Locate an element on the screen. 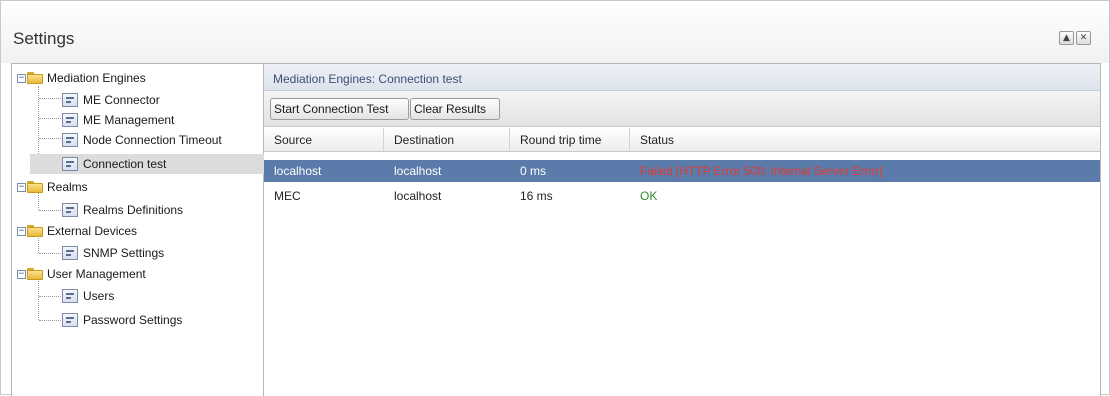 The height and width of the screenshot is (396, 1110). table-row: MEC localhost 16 ms OK is located at coordinates (682, 196).